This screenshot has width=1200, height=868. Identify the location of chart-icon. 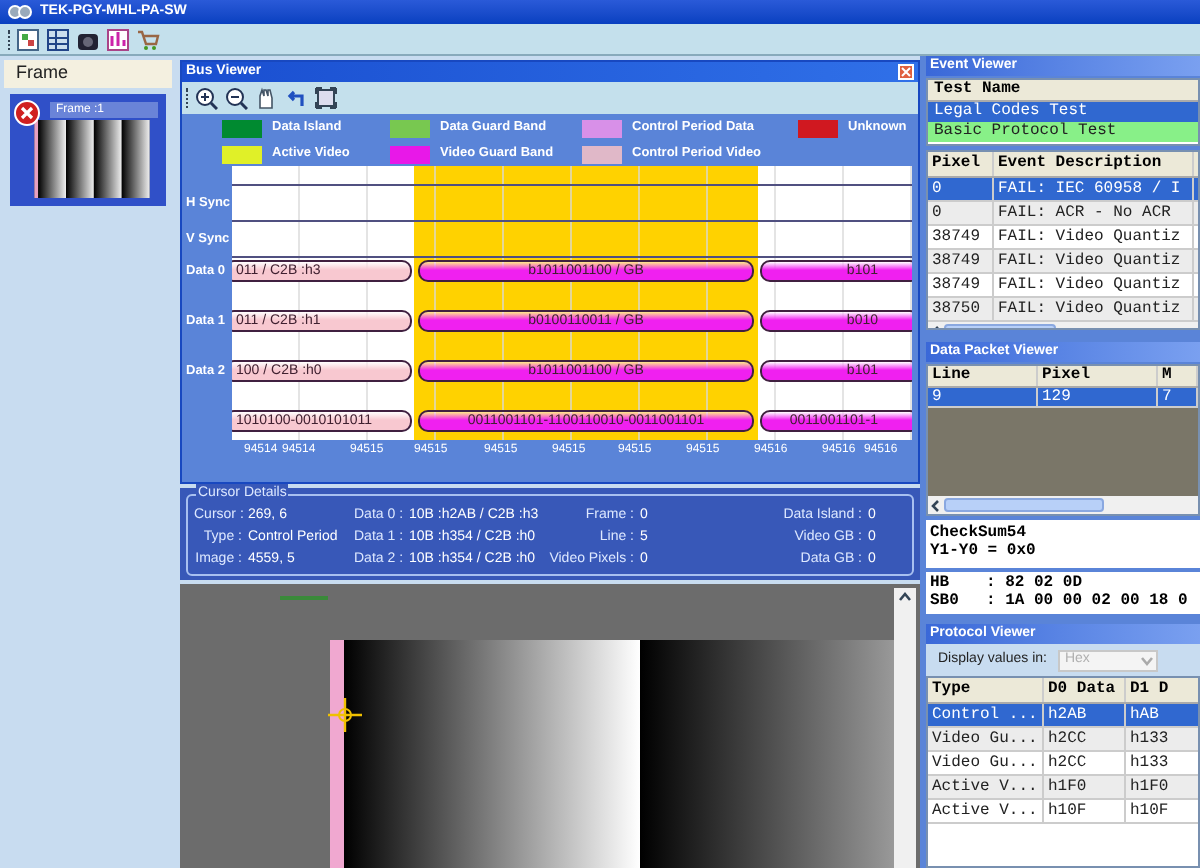
(118, 39).